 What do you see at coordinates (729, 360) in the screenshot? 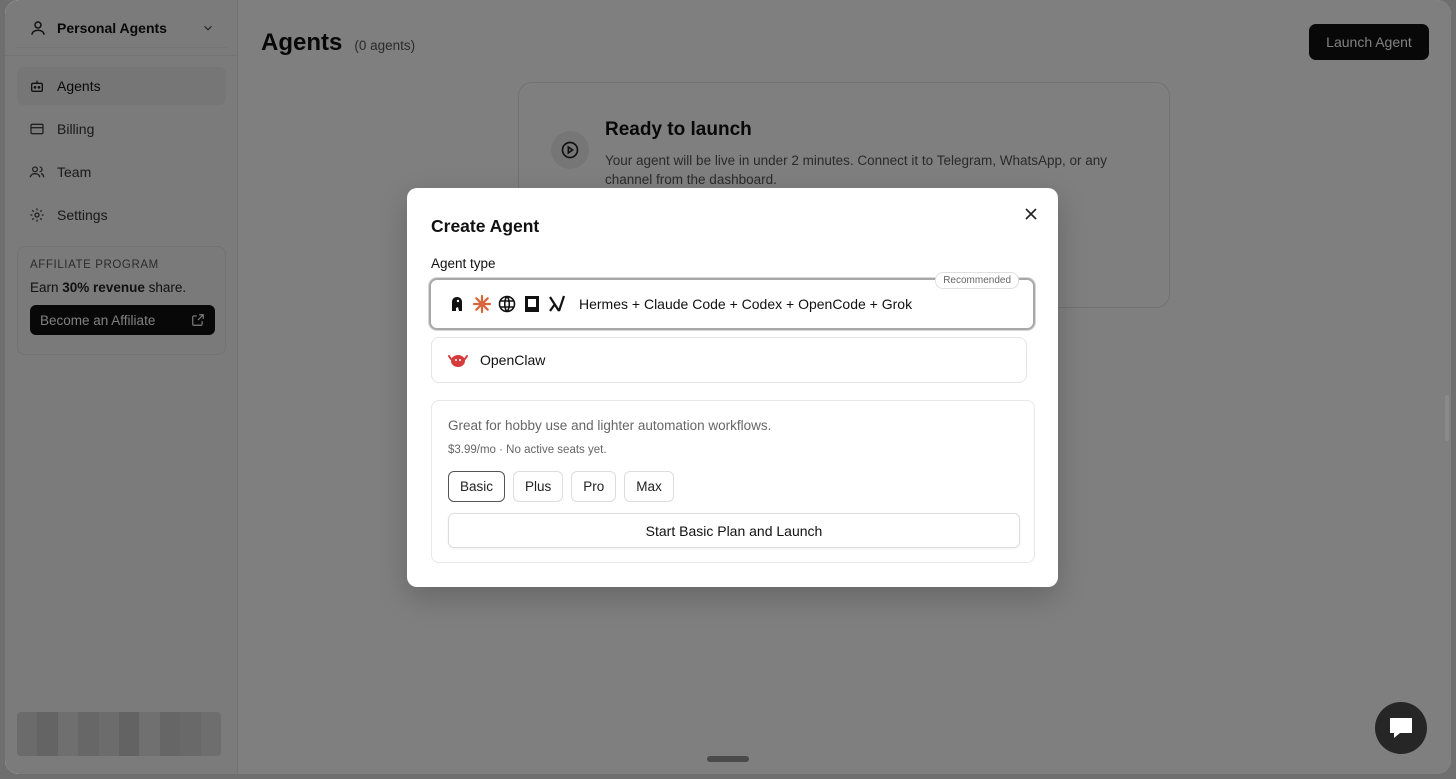
I see `agent-option-openclaw: OpenClaw` at bounding box center [729, 360].